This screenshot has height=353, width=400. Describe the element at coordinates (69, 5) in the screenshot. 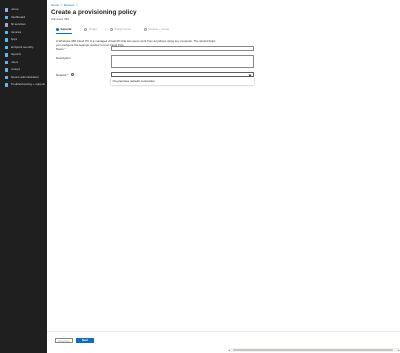

I see `breadcrumb-devices: Devices` at that location.